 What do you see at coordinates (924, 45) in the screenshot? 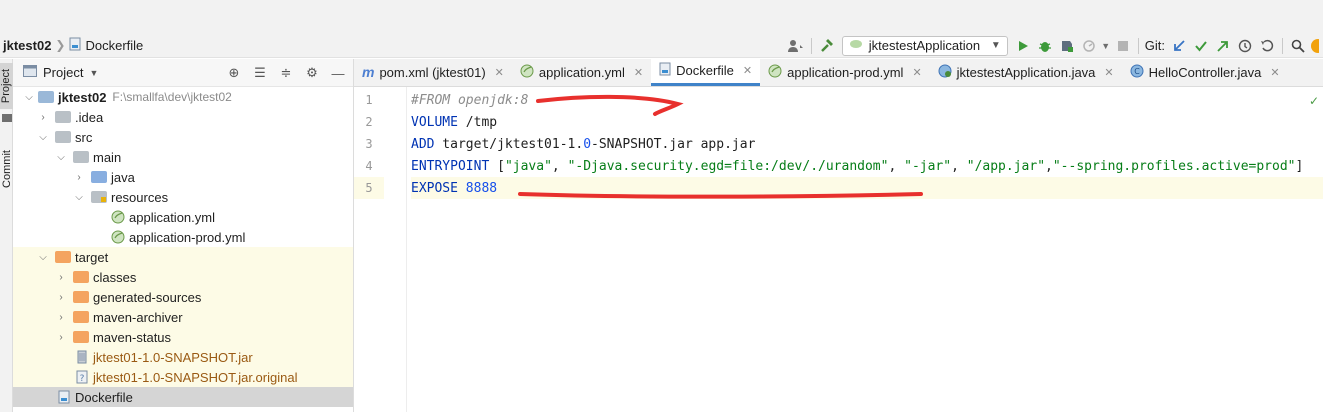
I see `run-configuration-select: jktestestApplication ▼` at bounding box center [924, 45].